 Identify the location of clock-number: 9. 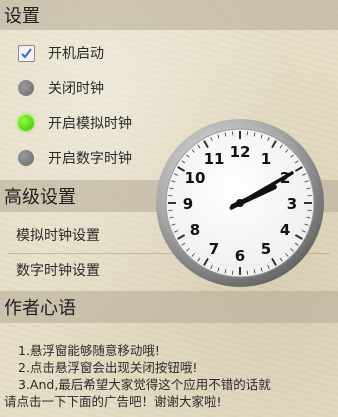
(188, 204).